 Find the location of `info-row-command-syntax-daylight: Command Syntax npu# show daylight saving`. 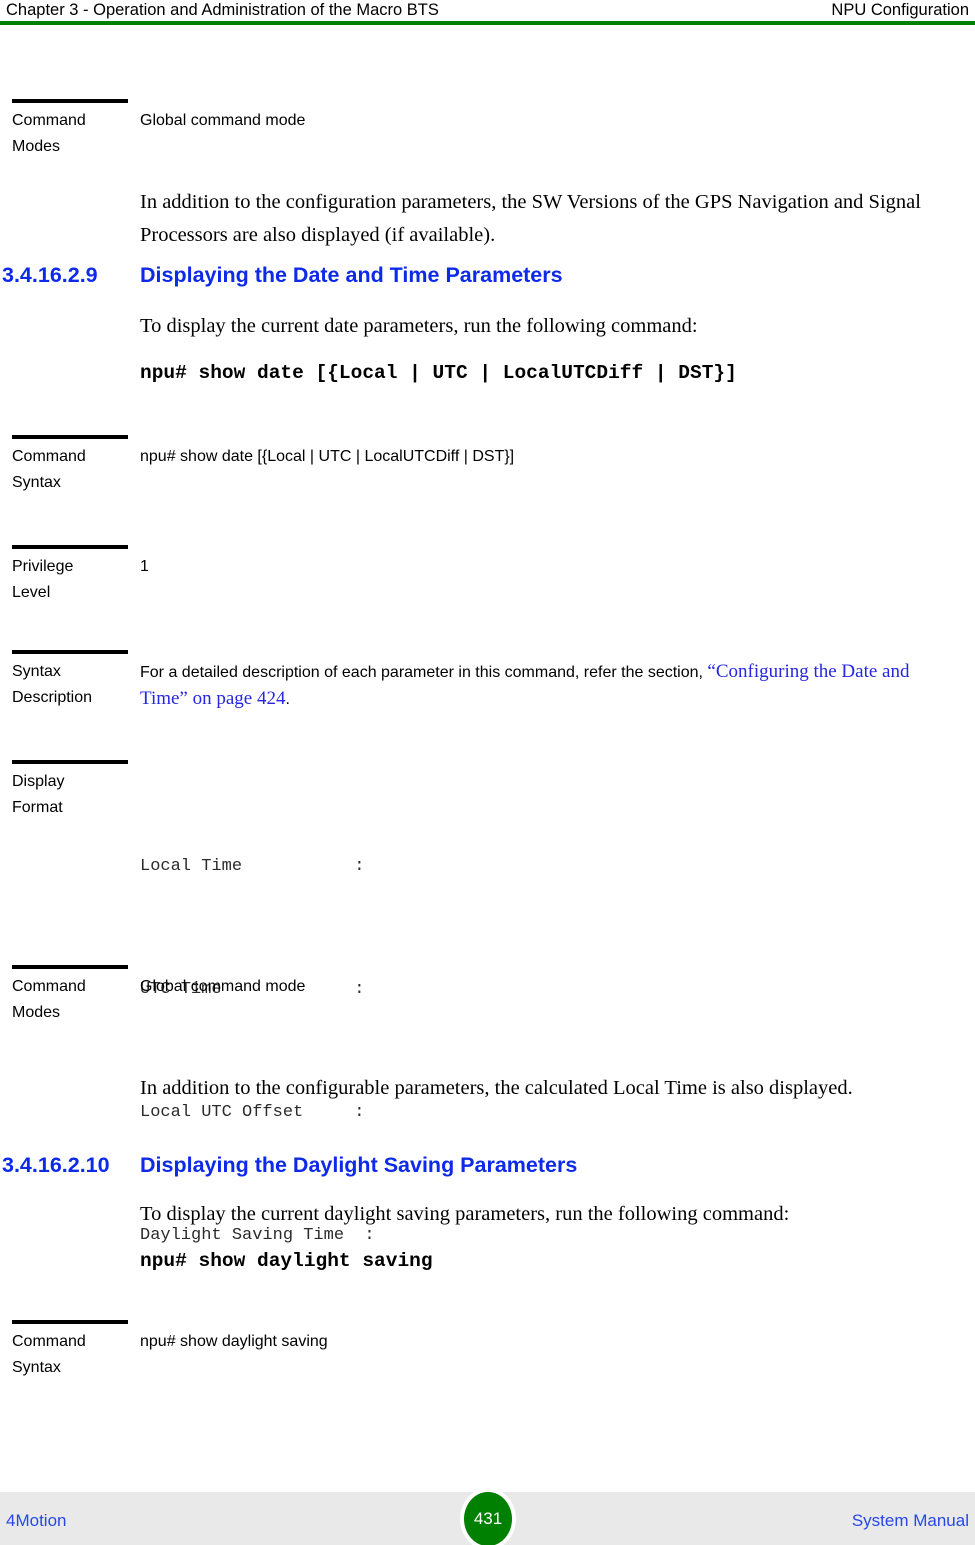

info-row-command-syntax-daylight: Command Syntax npu# show daylight saving is located at coordinates (487, 1365).